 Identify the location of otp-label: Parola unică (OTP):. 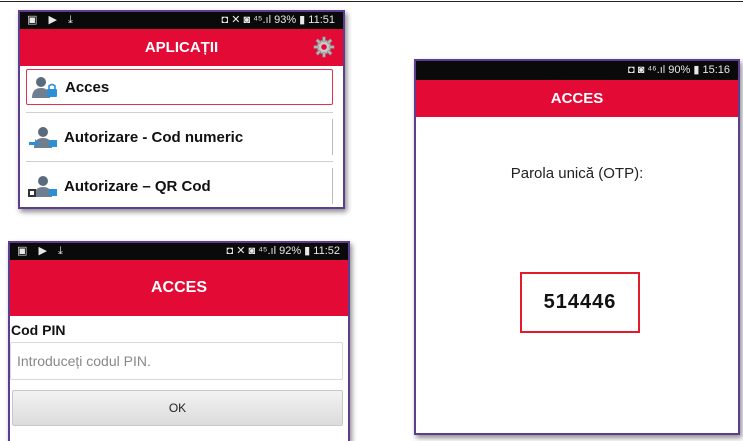
(577, 173).